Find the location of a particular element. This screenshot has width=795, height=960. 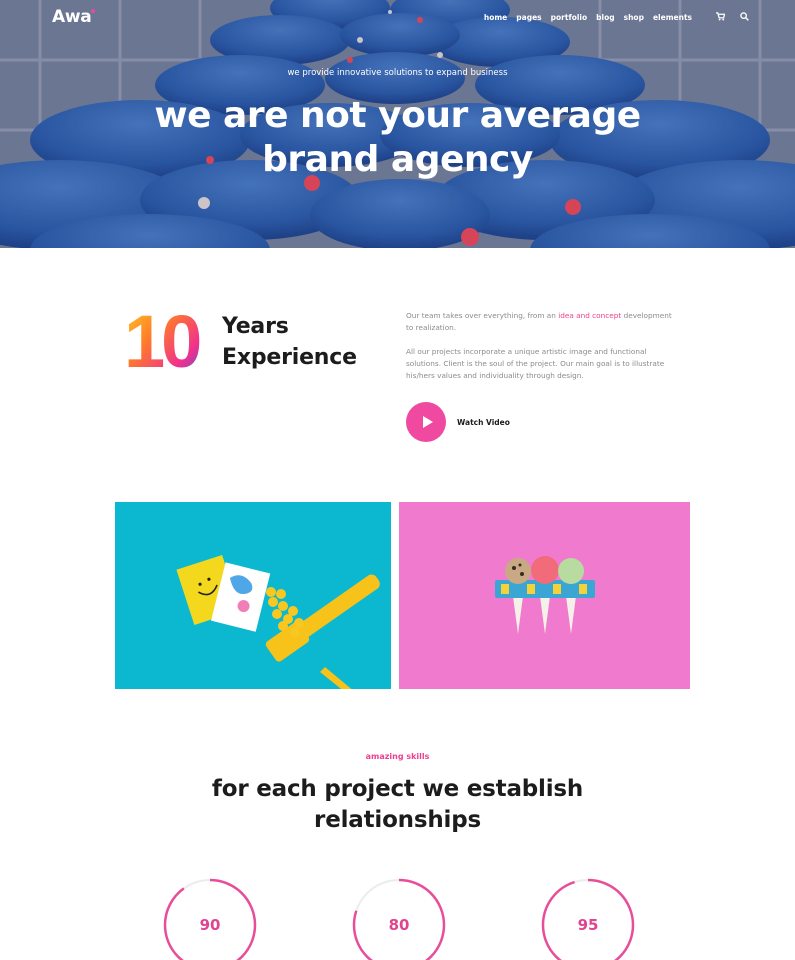

skill-value: 90 is located at coordinates (210, 925).